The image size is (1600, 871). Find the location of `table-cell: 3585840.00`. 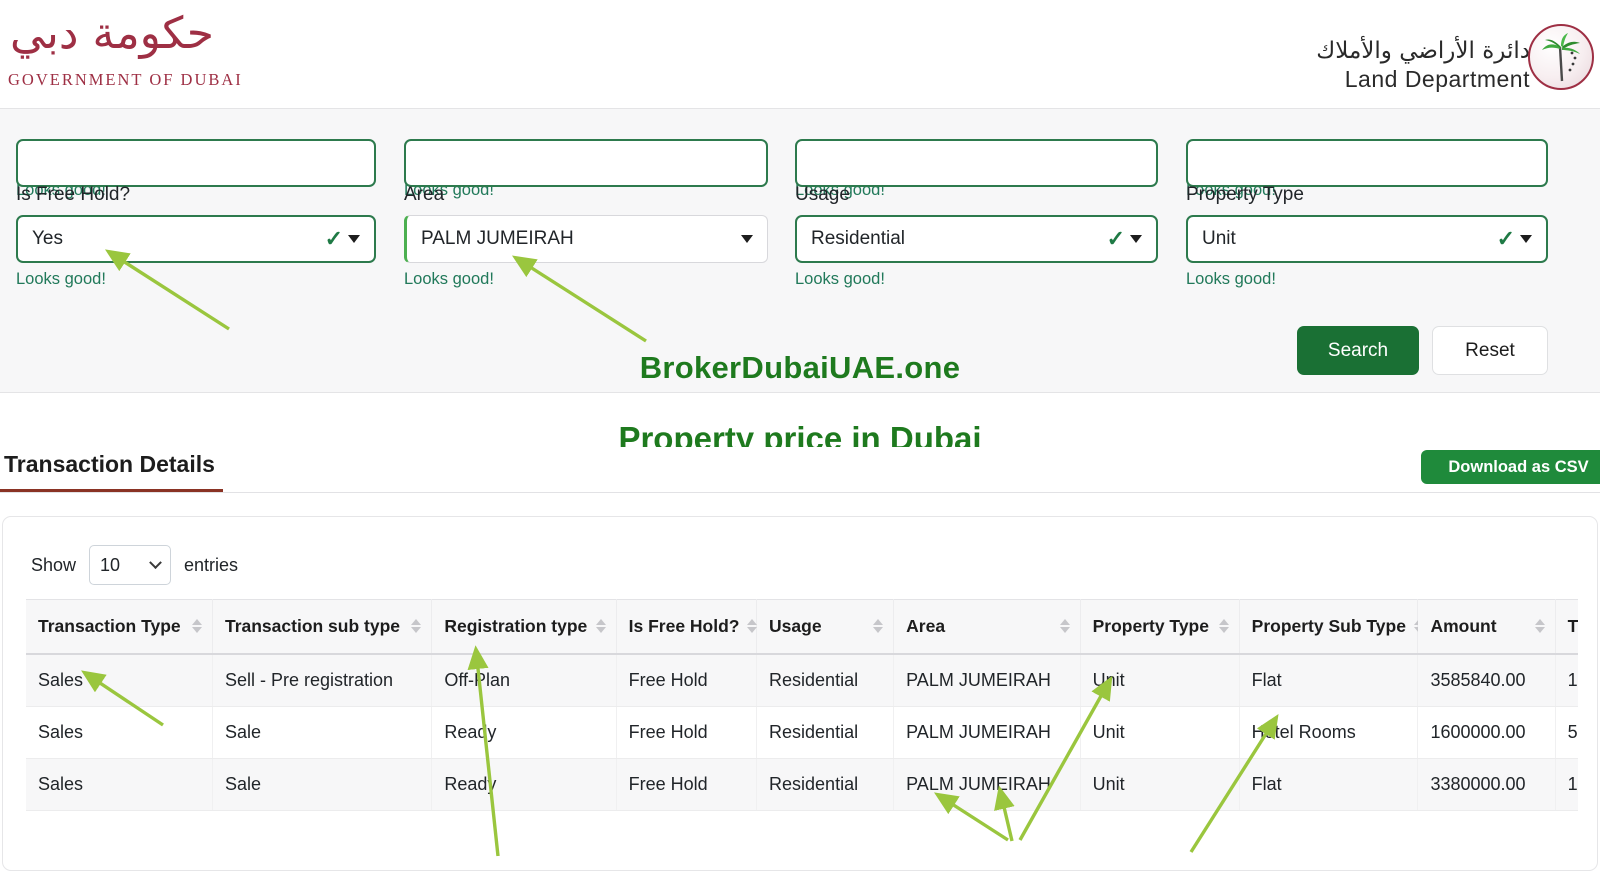

table-cell: 3585840.00 is located at coordinates (1486, 680).